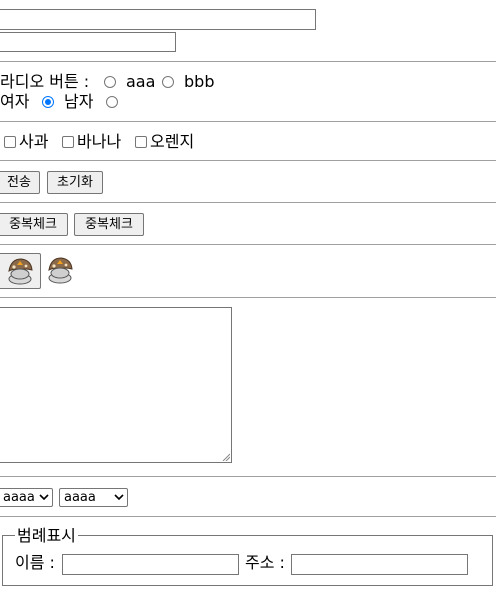  Describe the element at coordinates (46, 536) in the screenshot. I see `fieldset-legend: 범례표시` at that location.